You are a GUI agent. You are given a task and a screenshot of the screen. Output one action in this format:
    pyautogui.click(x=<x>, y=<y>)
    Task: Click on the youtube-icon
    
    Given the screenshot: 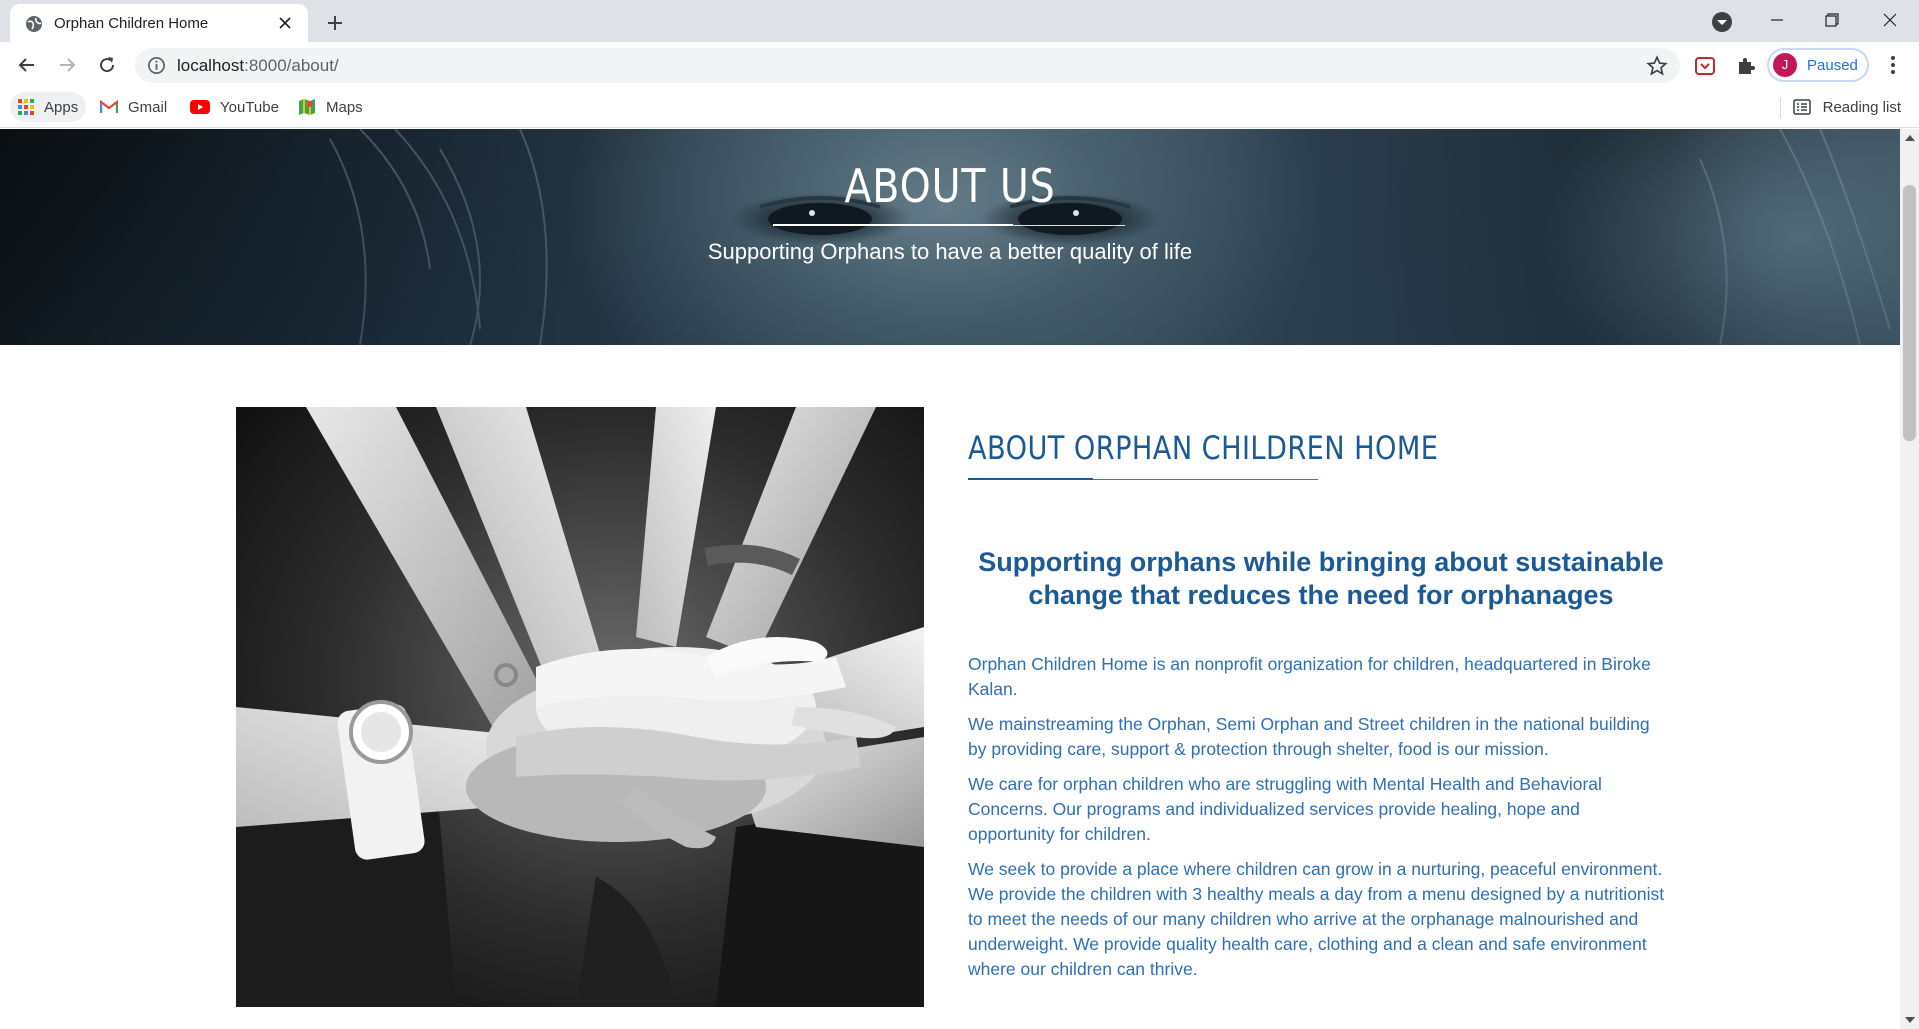 What is the action you would take?
    pyautogui.click(x=200, y=107)
    